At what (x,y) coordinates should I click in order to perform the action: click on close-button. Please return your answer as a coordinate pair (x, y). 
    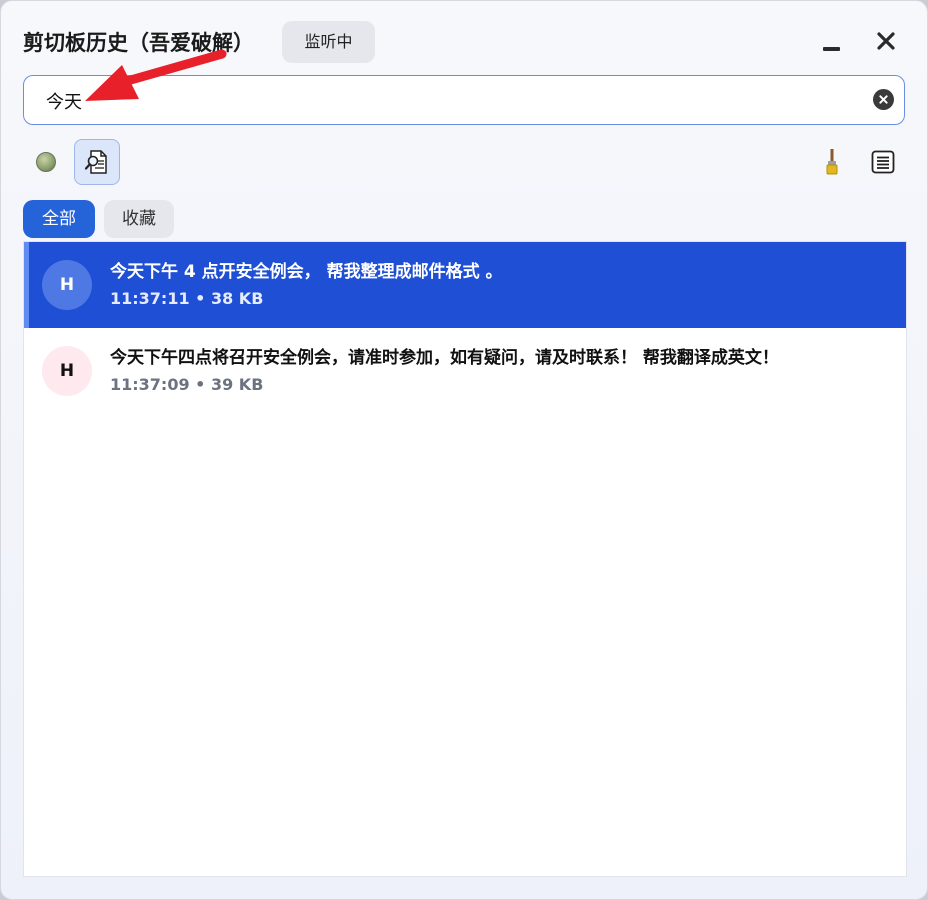
    Looking at the image, I should click on (886, 41).